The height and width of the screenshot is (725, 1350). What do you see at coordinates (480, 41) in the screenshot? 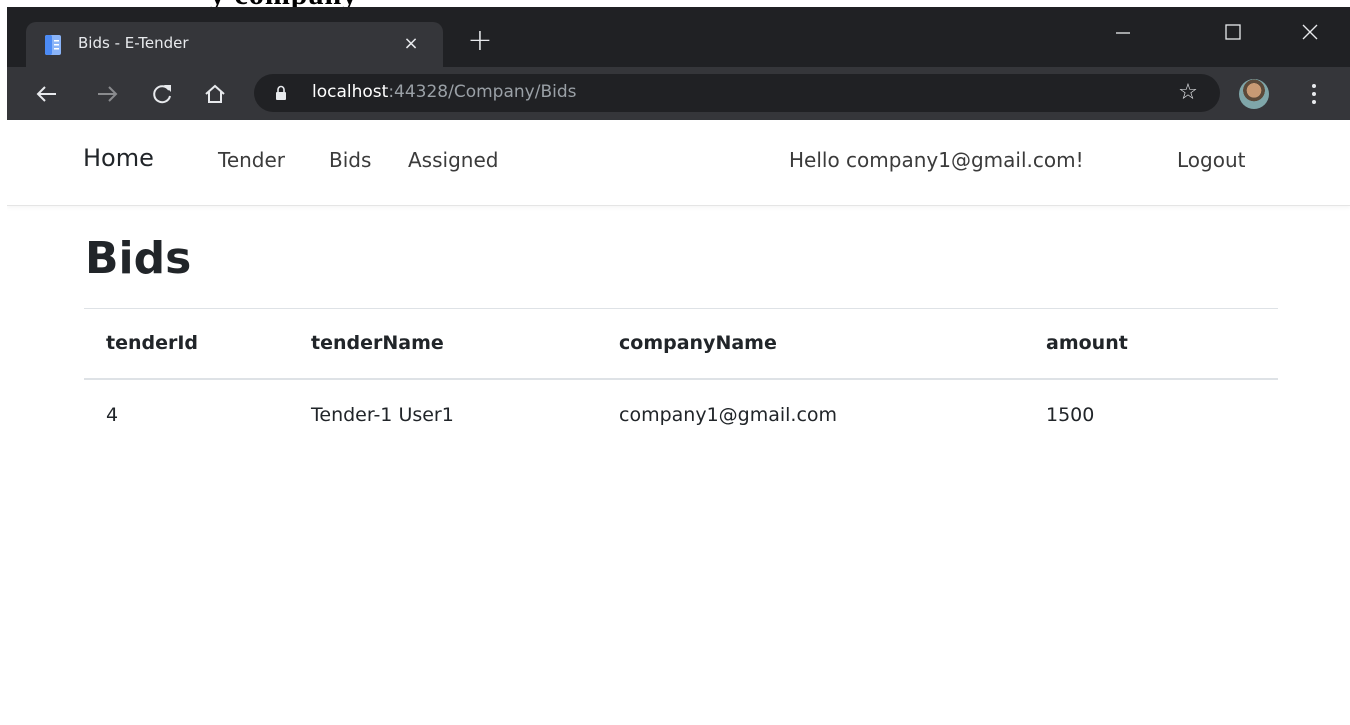
I see `new-tab-button: +` at bounding box center [480, 41].